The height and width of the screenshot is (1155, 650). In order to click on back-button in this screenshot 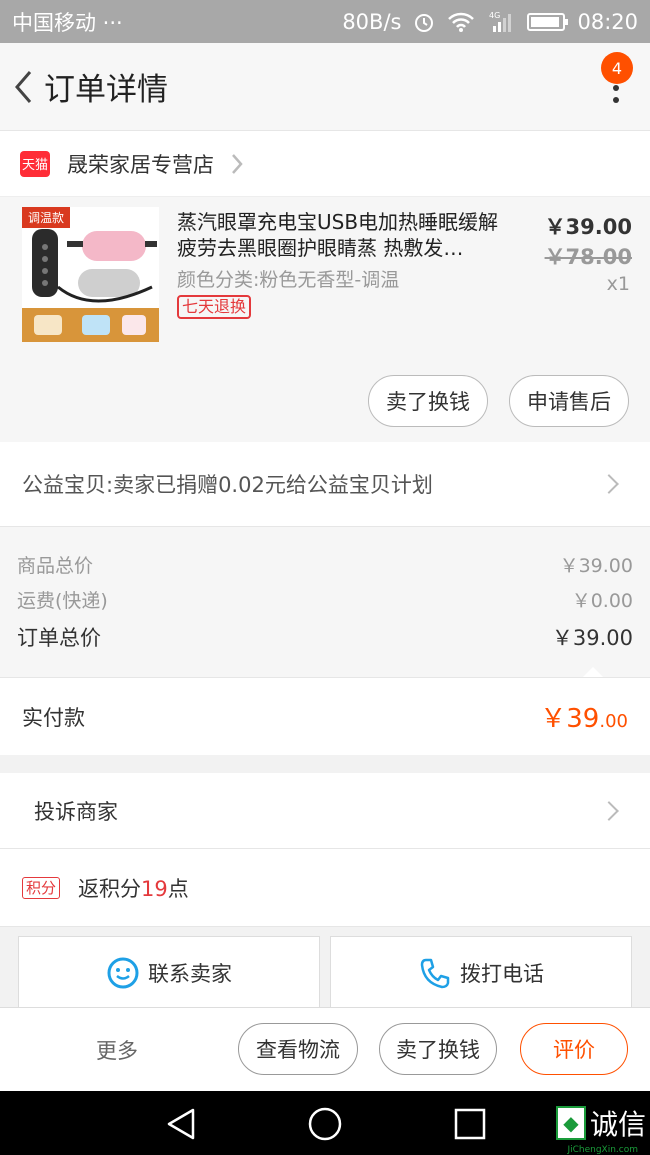, I will do `click(23, 87)`.